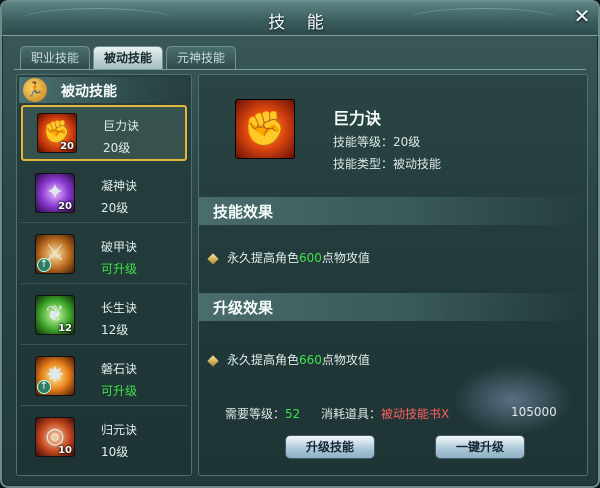 The height and width of the screenshot is (488, 600). Describe the element at coordinates (119, 430) in the screenshot. I see `skill-name: 归元诀` at that location.